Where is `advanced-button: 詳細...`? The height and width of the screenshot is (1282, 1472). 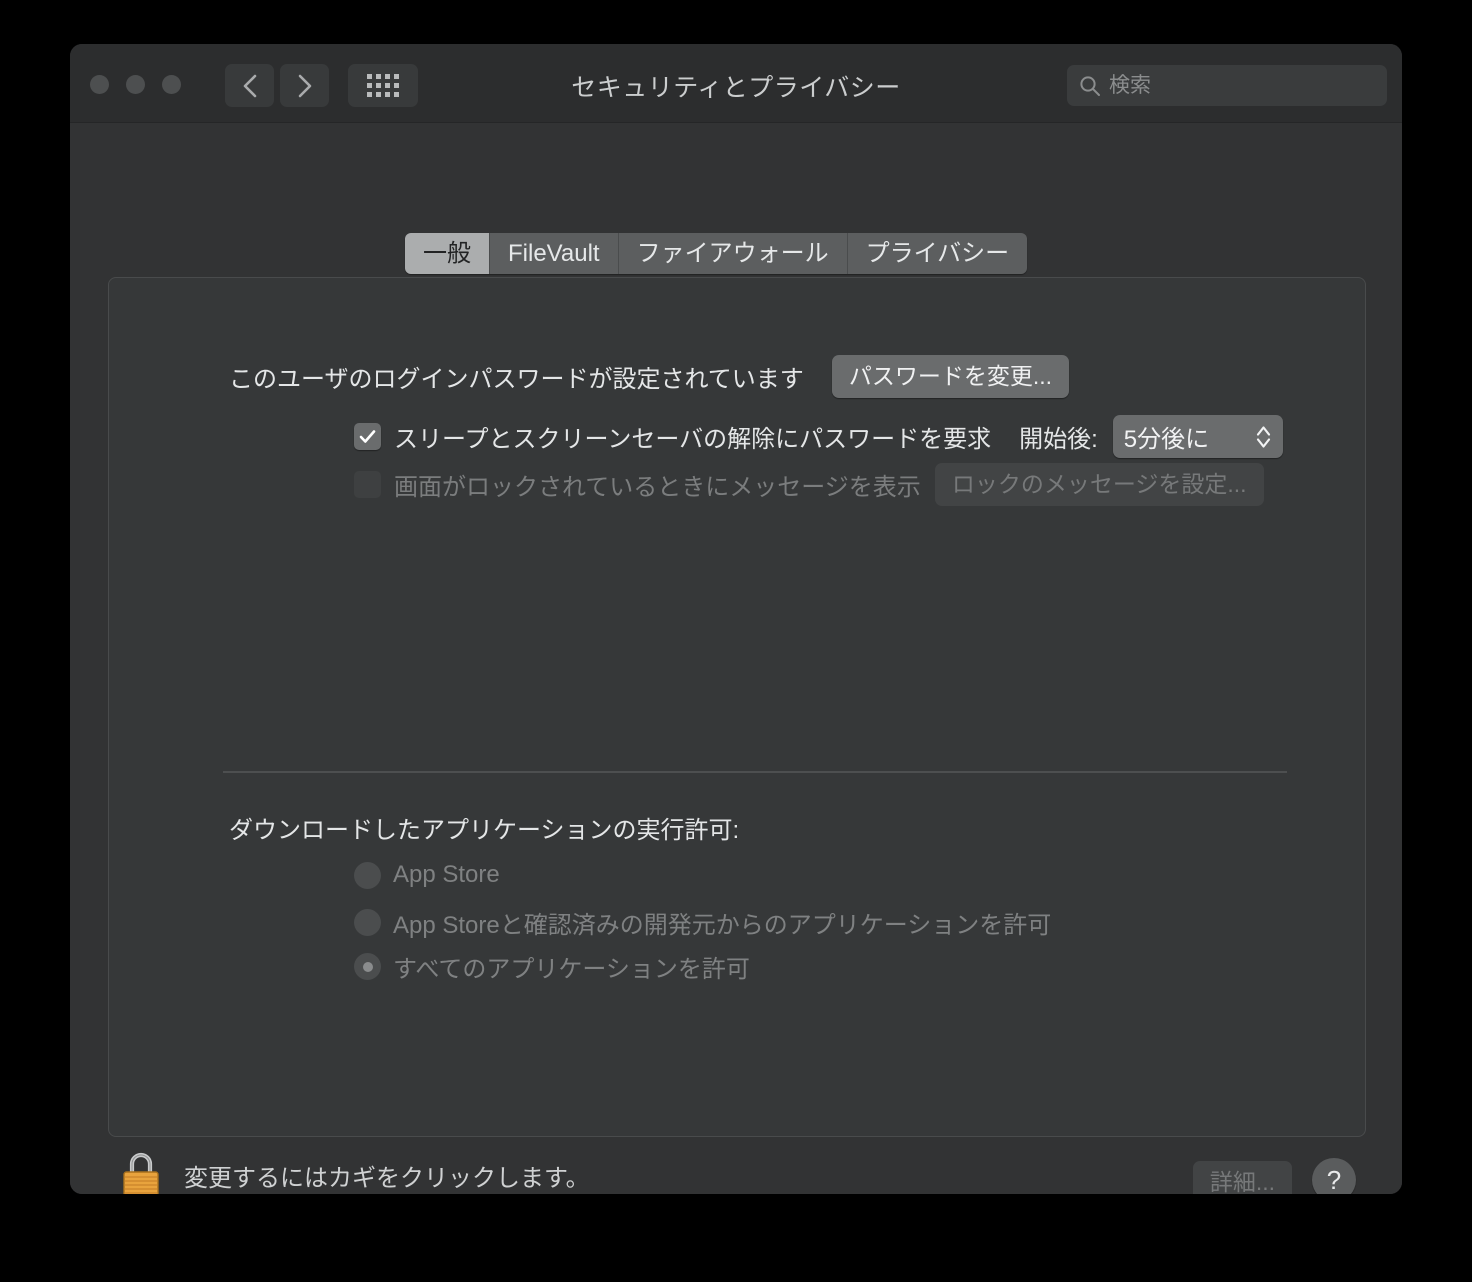 advanced-button: 詳細... is located at coordinates (1242, 1177).